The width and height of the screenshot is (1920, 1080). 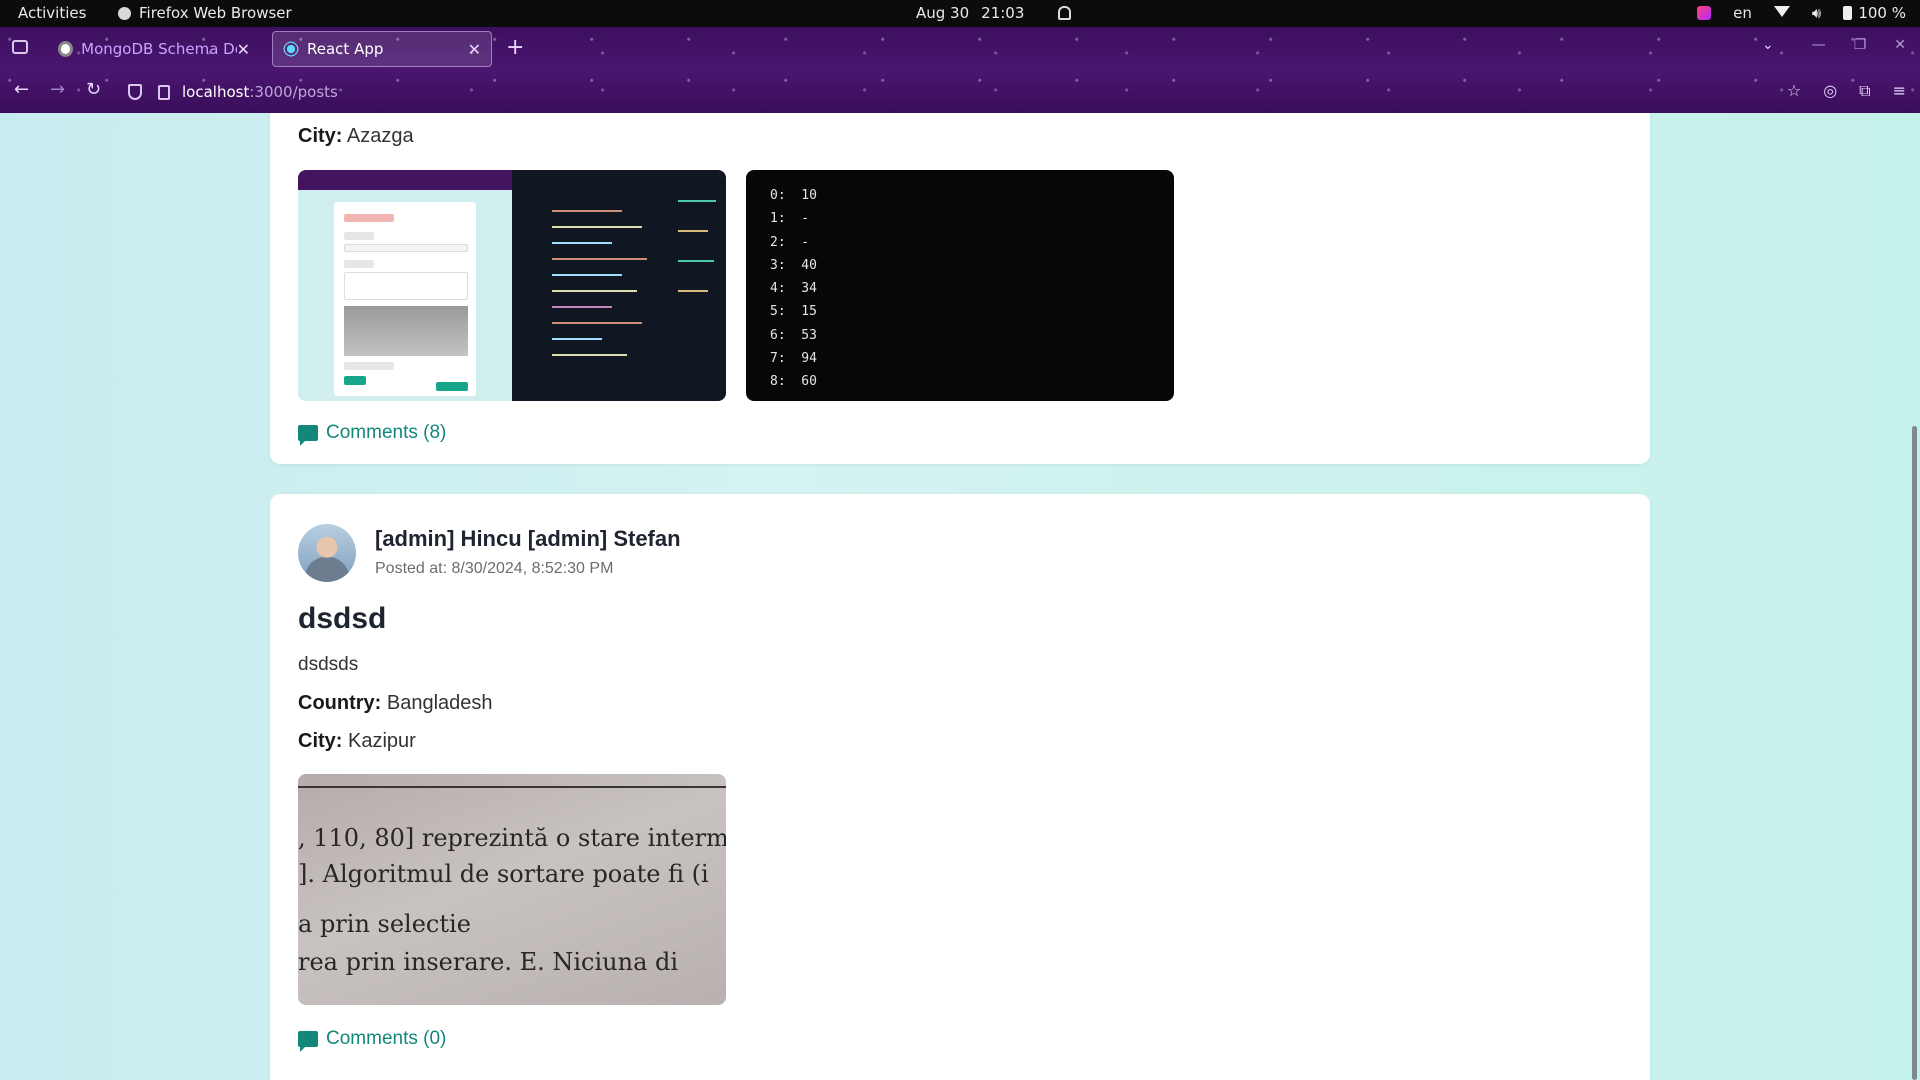 I want to click on activities-button: Activities, so click(x=52, y=13).